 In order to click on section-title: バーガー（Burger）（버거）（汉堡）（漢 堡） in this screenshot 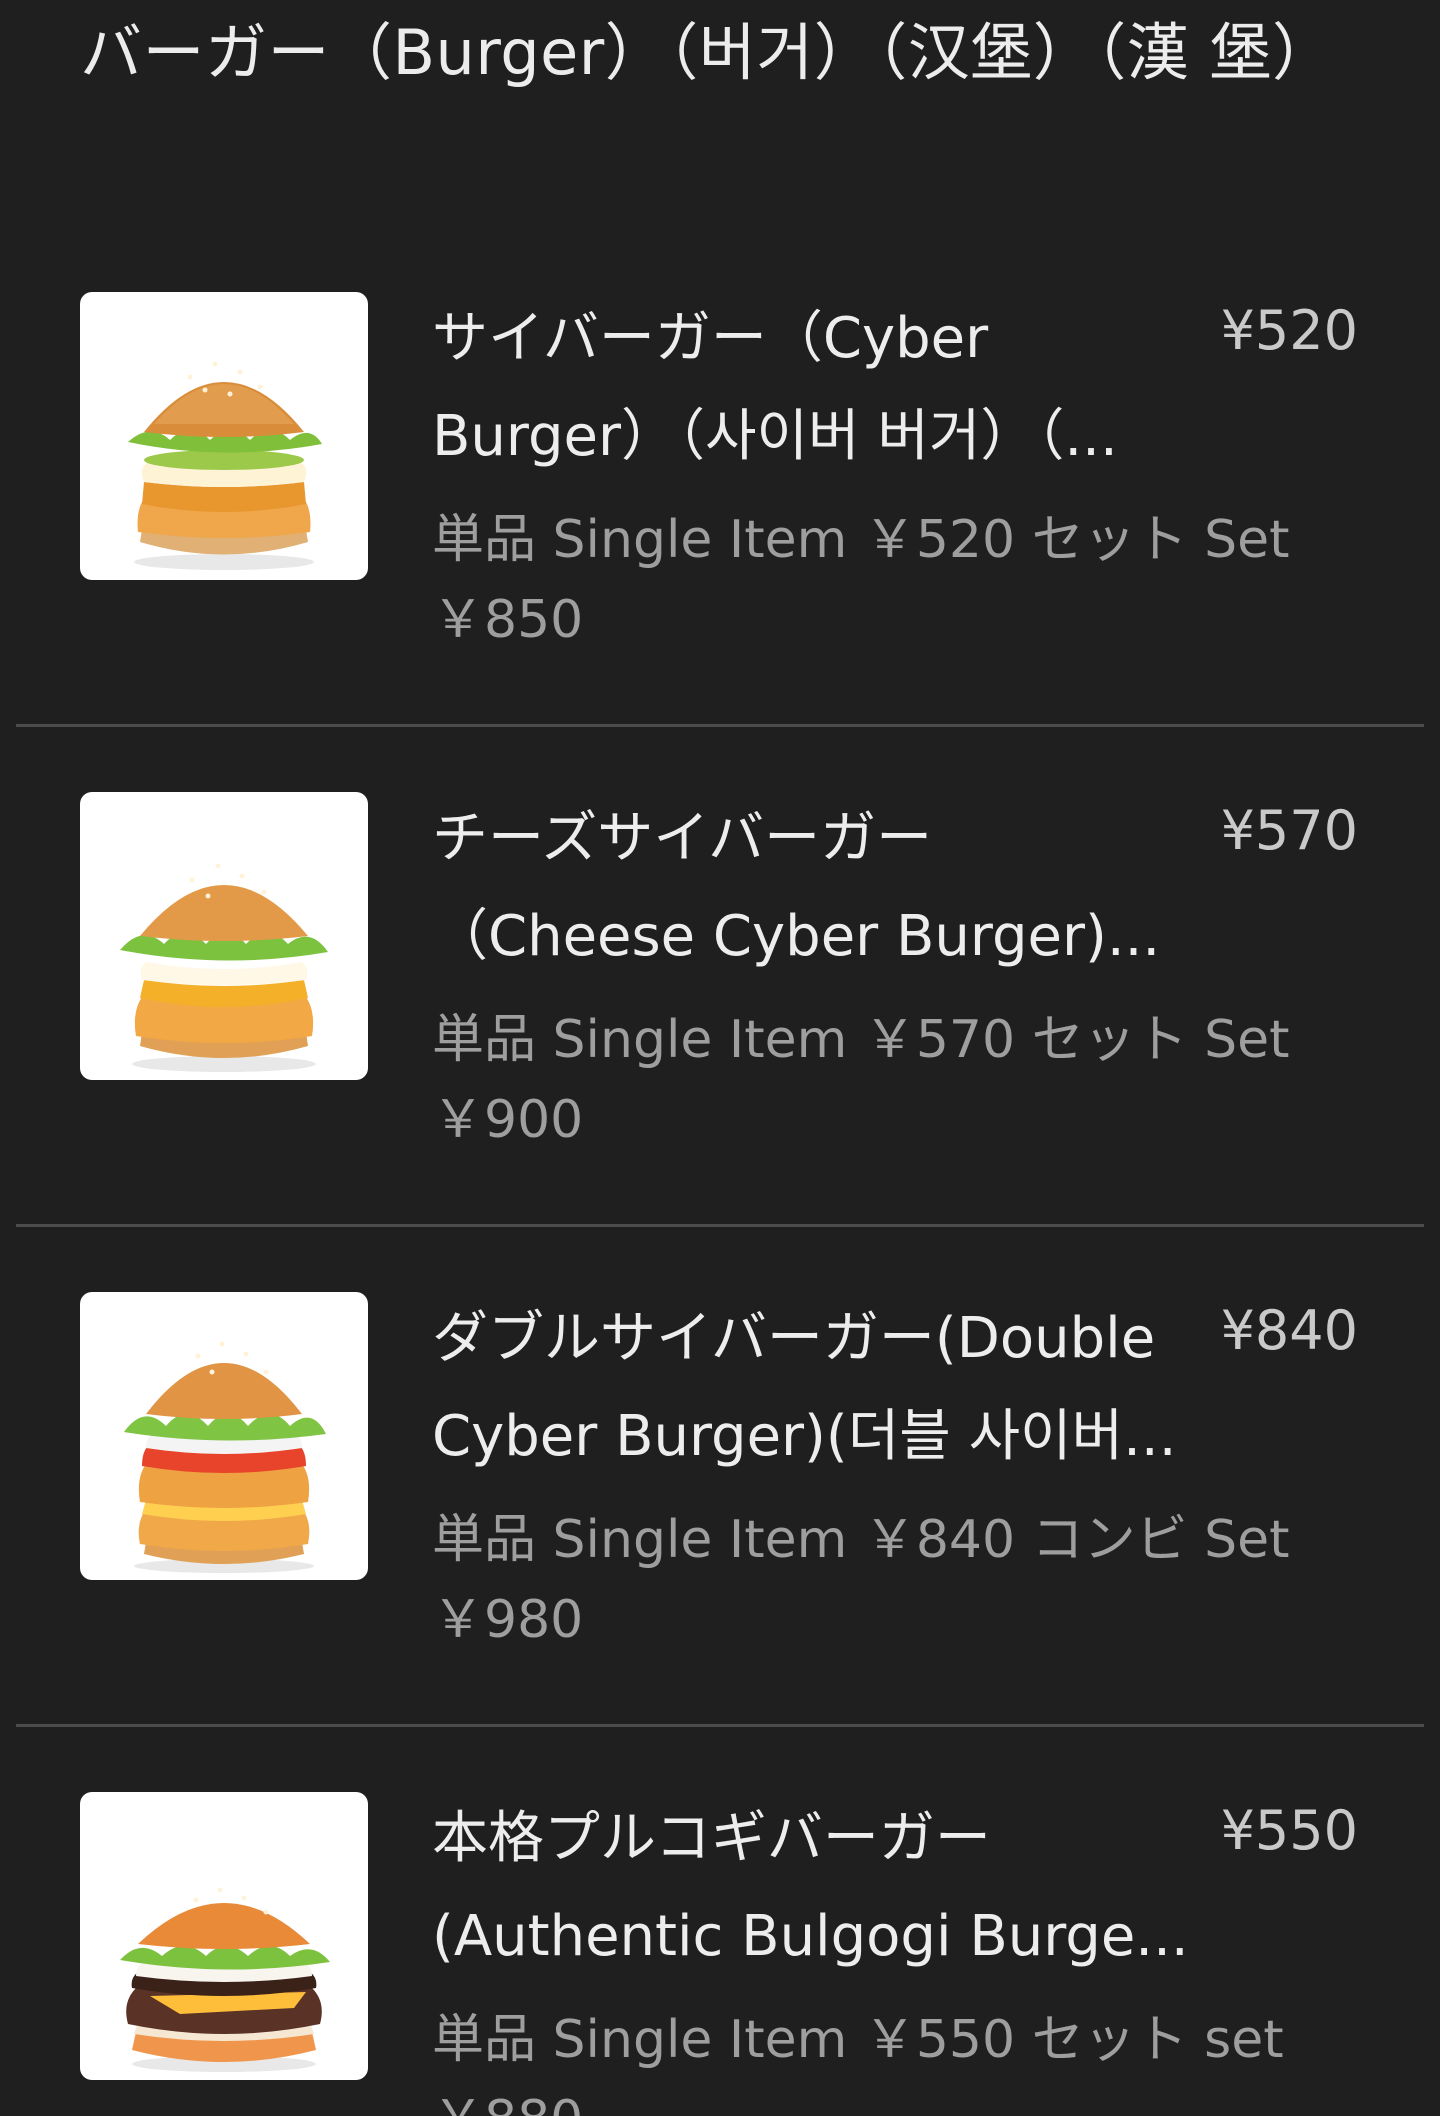, I will do `click(707, 52)`.